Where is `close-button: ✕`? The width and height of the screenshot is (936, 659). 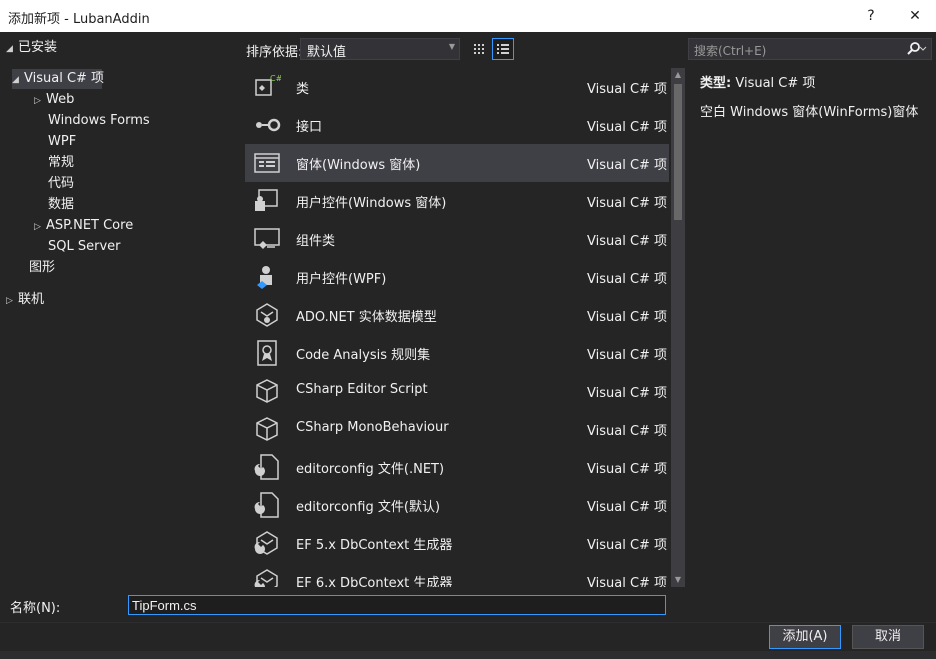 close-button: ✕ is located at coordinates (915, 16).